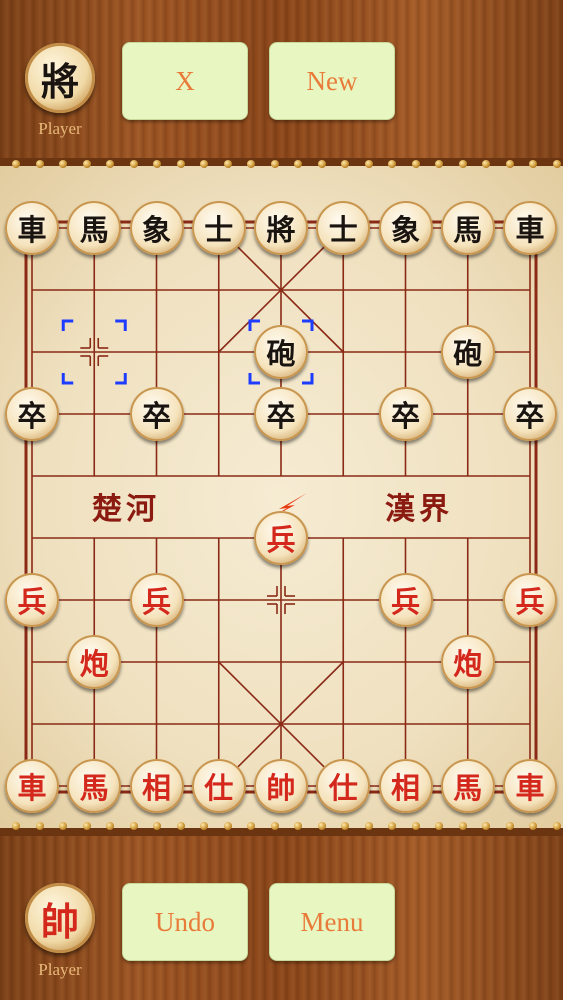 The width and height of the screenshot is (563, 1000). I want to click on black-piece: 將, so click(281, 228).